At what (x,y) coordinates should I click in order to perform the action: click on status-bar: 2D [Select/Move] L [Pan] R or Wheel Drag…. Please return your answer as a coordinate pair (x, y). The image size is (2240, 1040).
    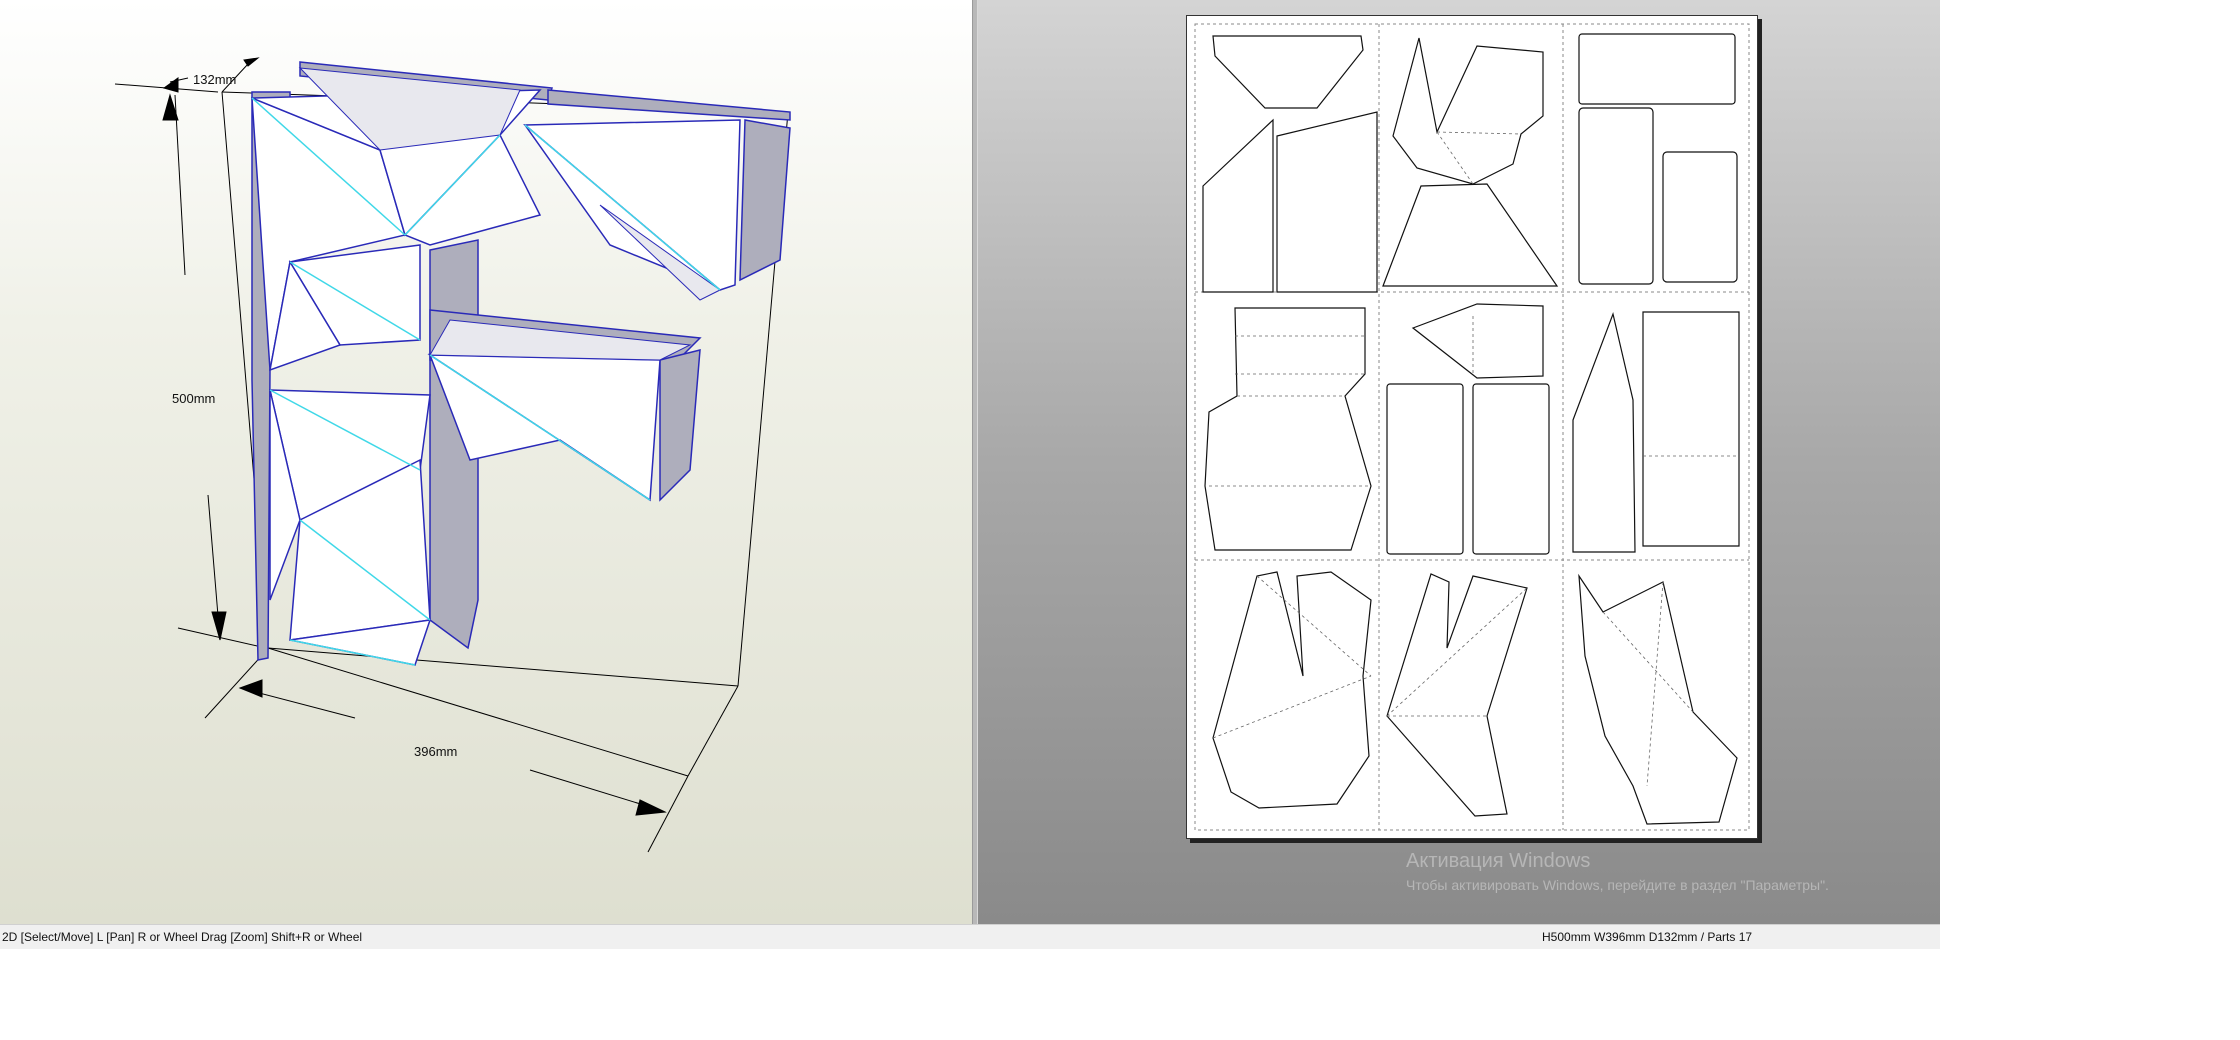
    Looking at the image, I should click on (970, 936).